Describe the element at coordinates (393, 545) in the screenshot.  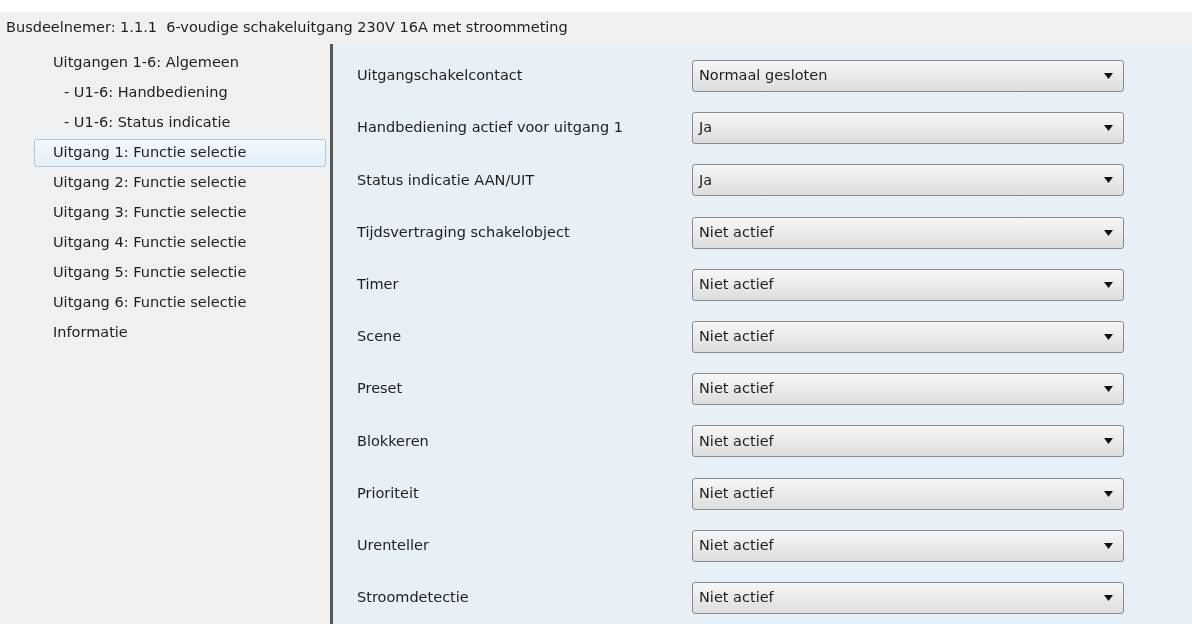
I see `parameter-label: Urenteller` at that location.